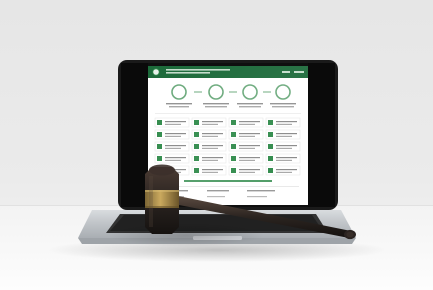  What do you see at coordinates (162, 170) in the screenshot?
I see `gavel-head-top` at bounding box center [162, 170].